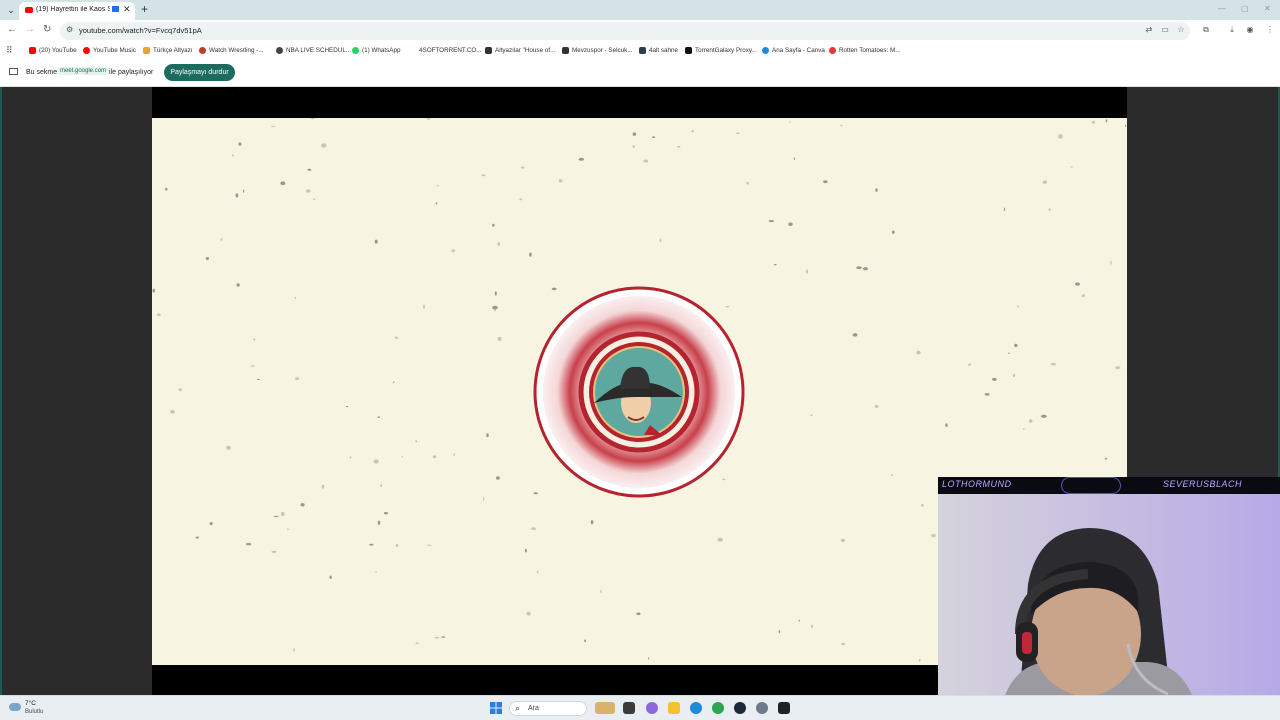 This screenshot has height=720, width=1280. I want to click on cloud-icon, so click(15, 707).